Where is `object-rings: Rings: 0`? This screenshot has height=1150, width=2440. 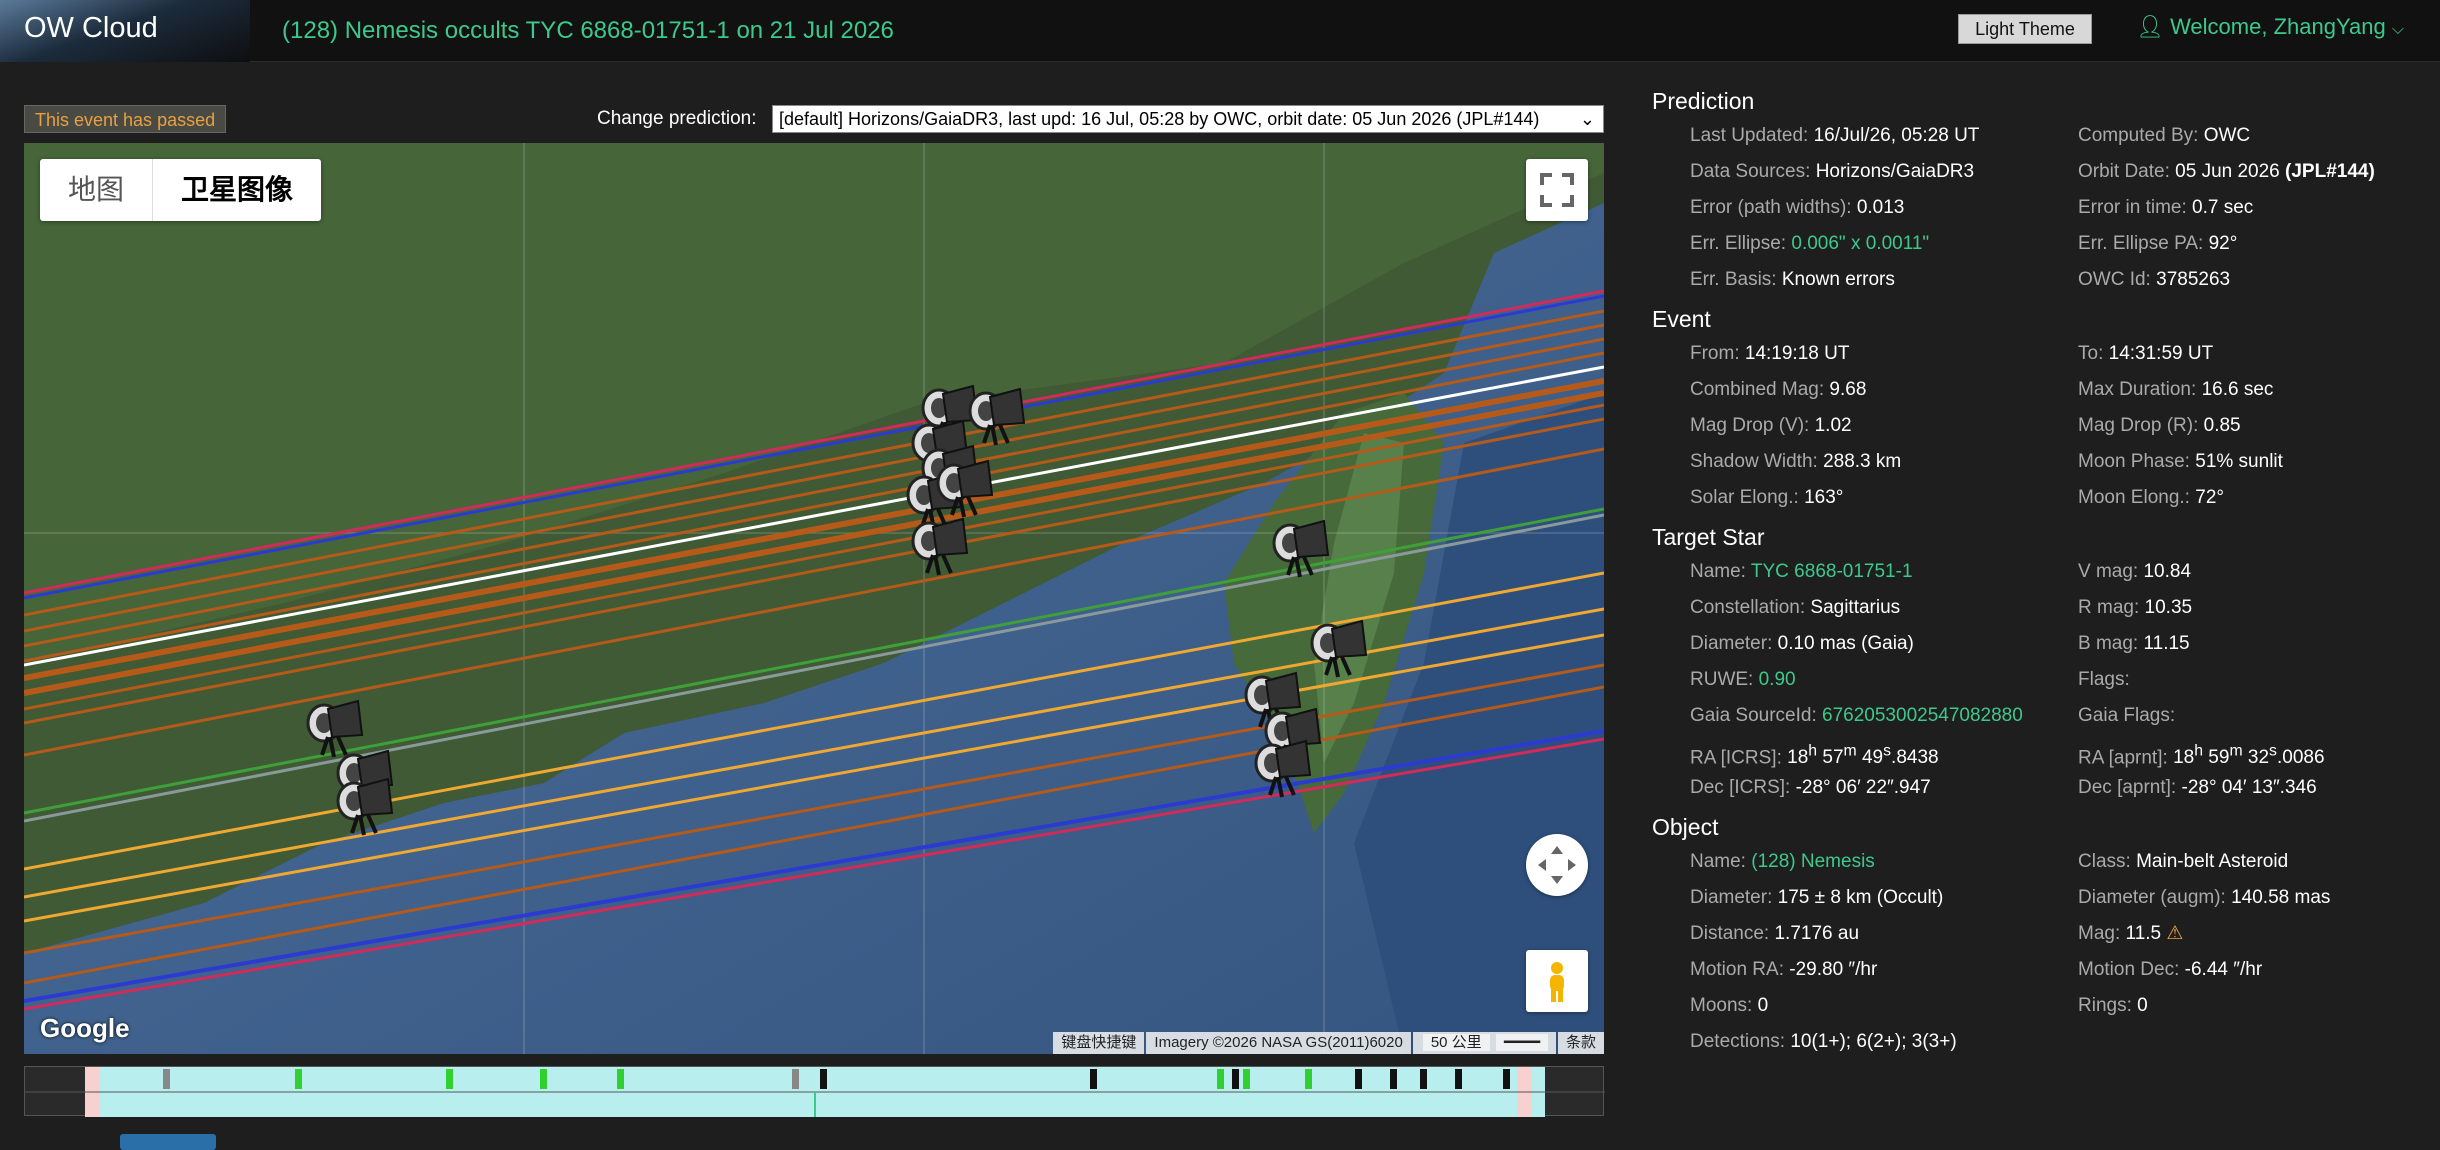
object-rings: Rings: 0 is located at coordinates (2113, 1005).